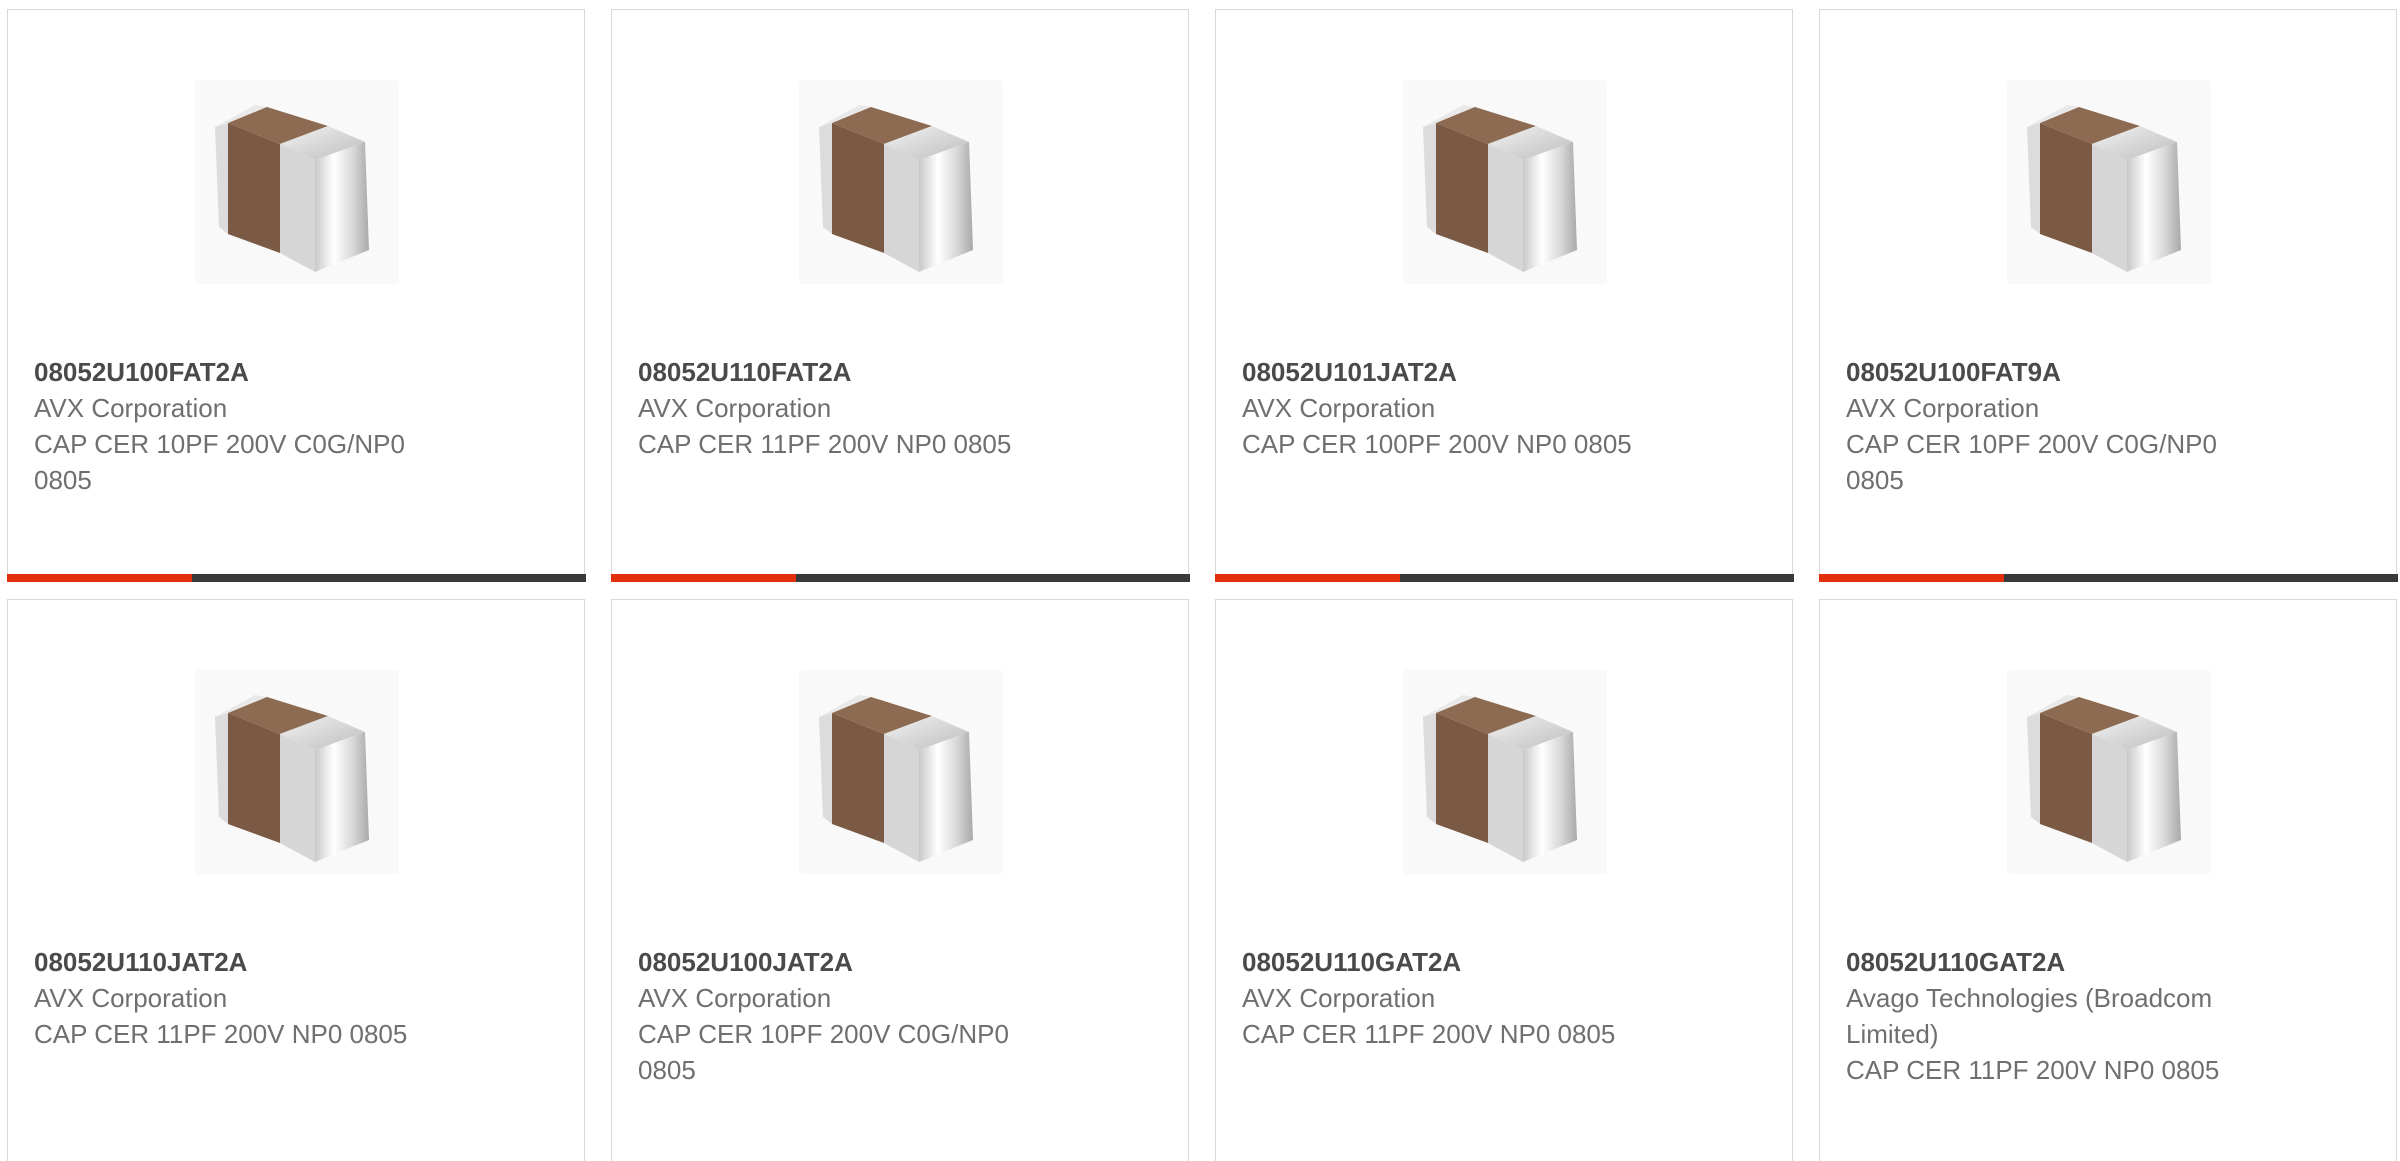 This screenshot has height=1161, width=2400. I want to click on part-number-link: 08052U101JAT2A, so click(1452, 372).